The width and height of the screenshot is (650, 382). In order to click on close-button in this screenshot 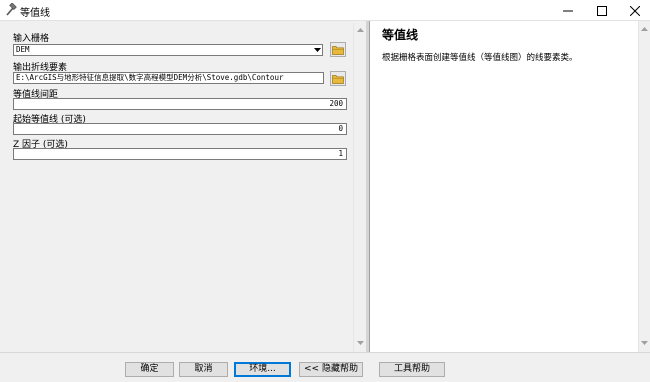, I will do `click(635, 10)`.